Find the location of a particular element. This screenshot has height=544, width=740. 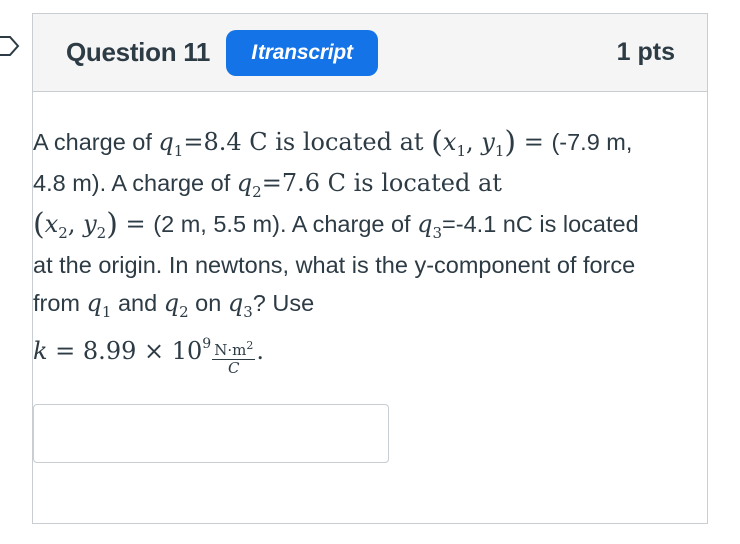

math-y1: y1 is located at coordinates (493, 144).